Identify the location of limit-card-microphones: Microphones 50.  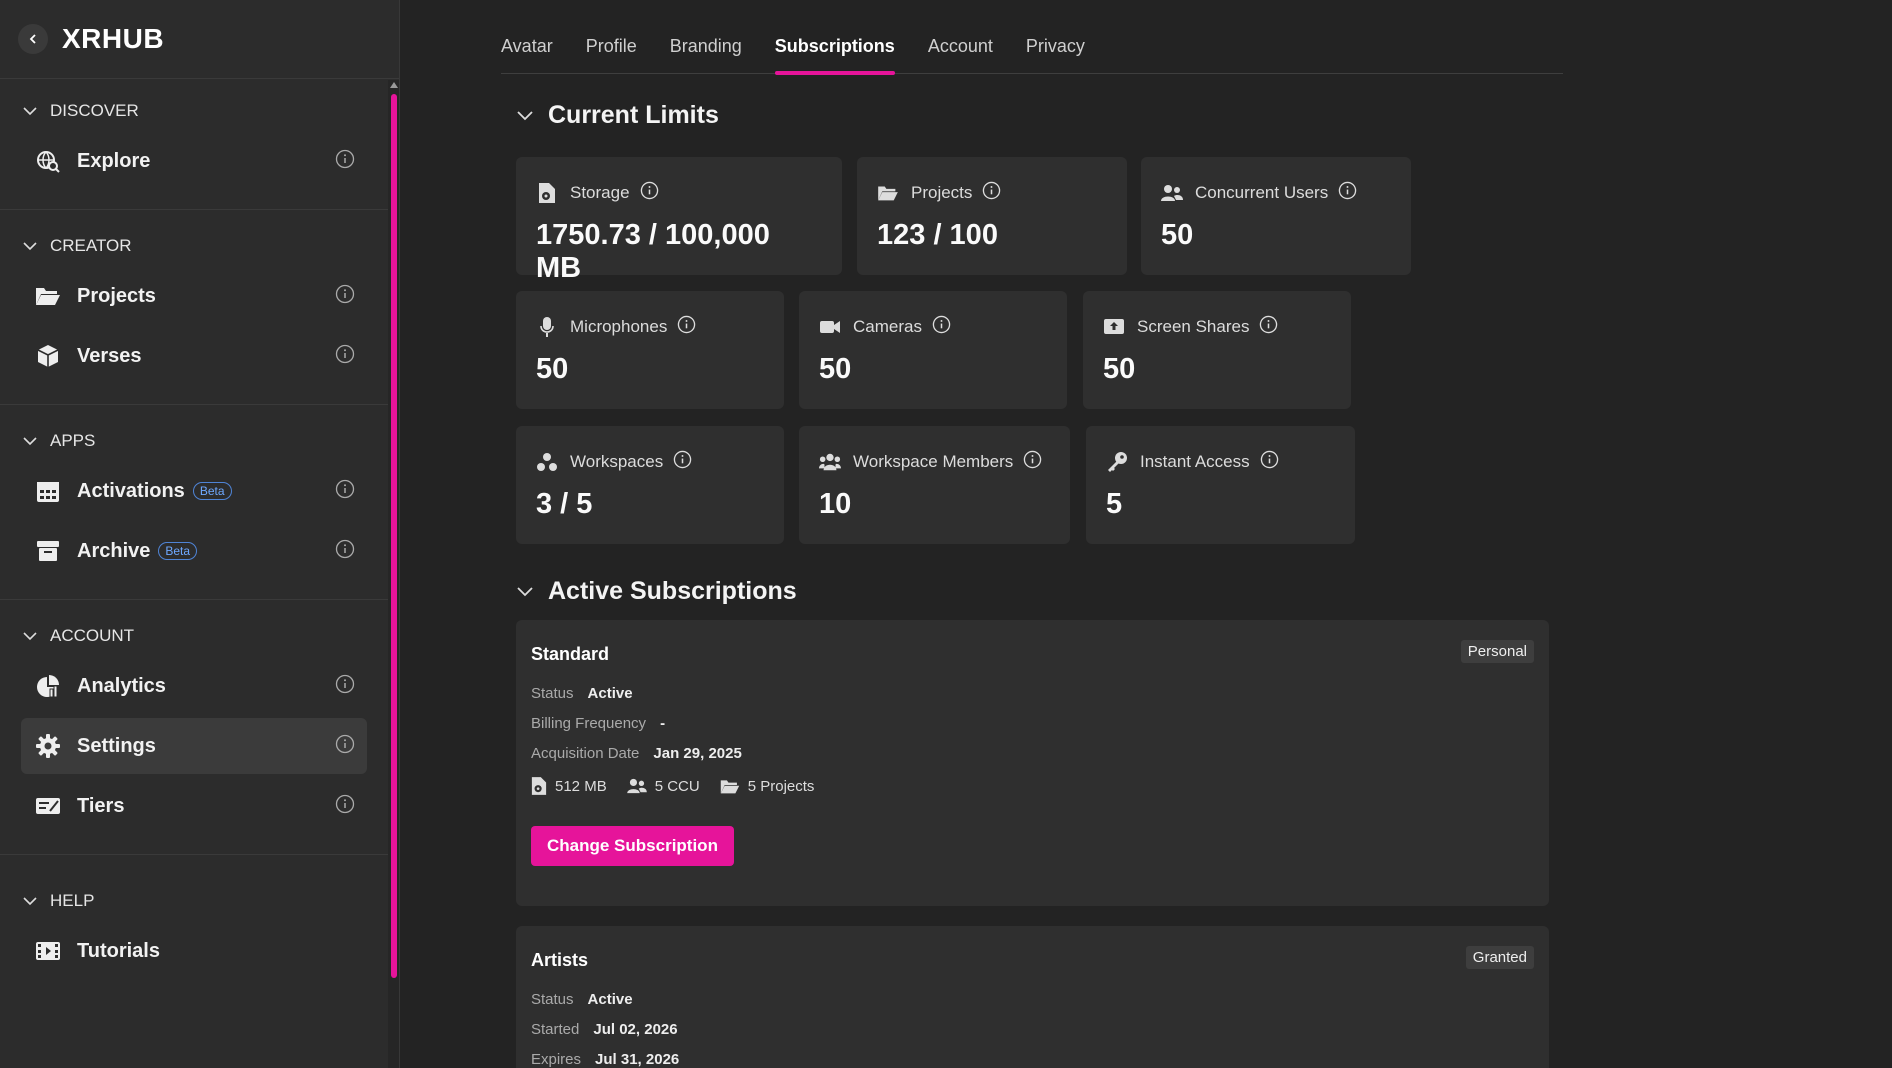
(650, 350).